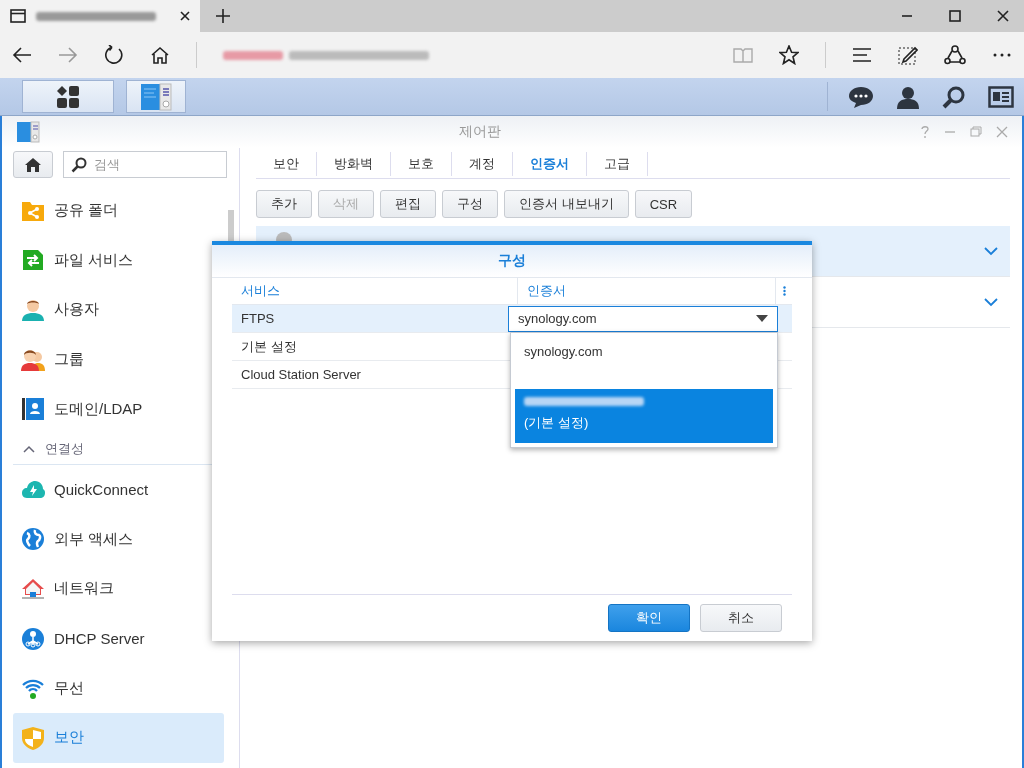  I want to click on sidebar-item: DHCP Server, so click(118, 638).